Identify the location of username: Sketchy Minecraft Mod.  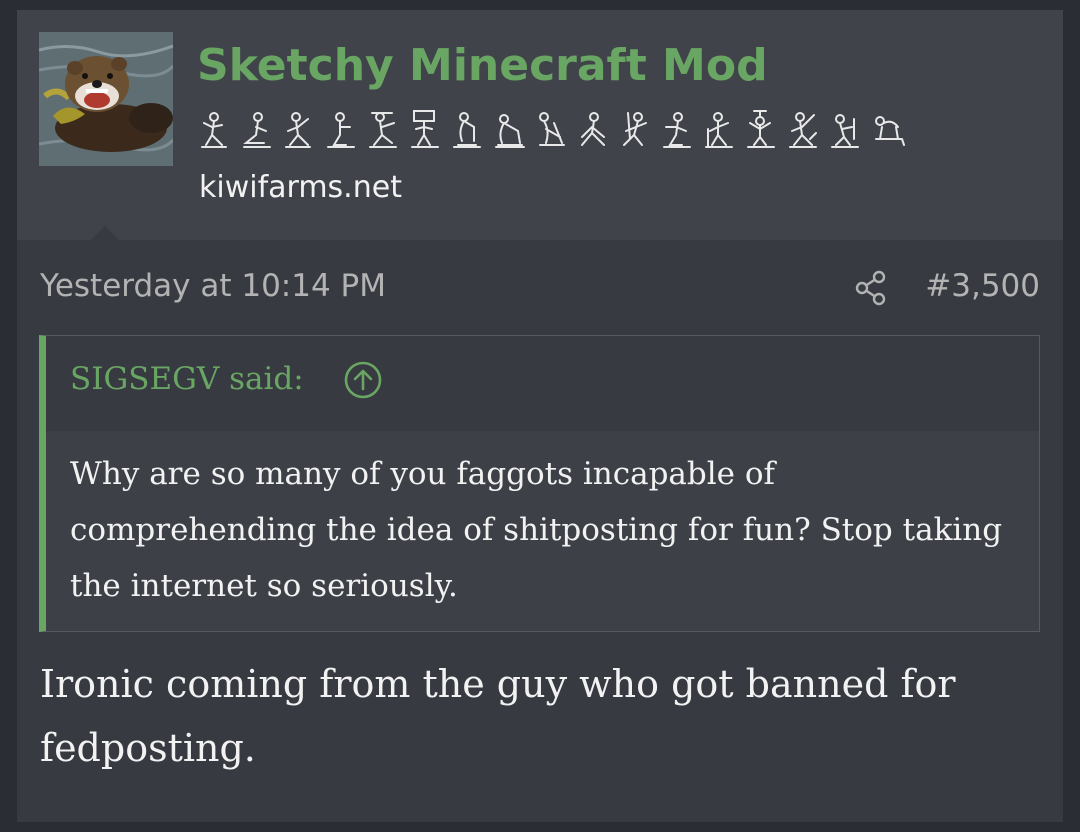
(482, 65).